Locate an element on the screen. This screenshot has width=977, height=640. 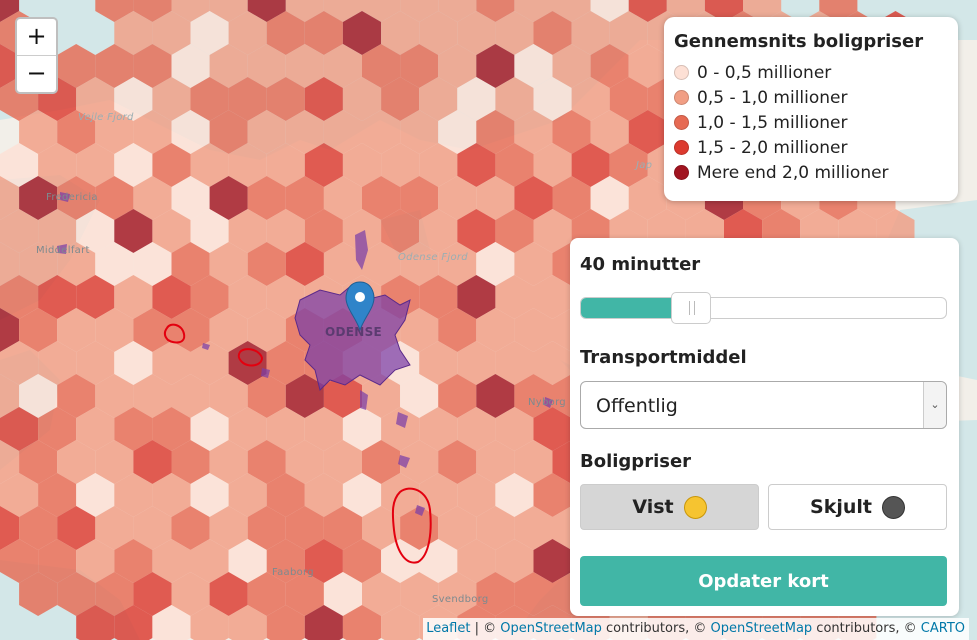
map-label-svendborg: Svendborg is located at coordinates (460, 599).